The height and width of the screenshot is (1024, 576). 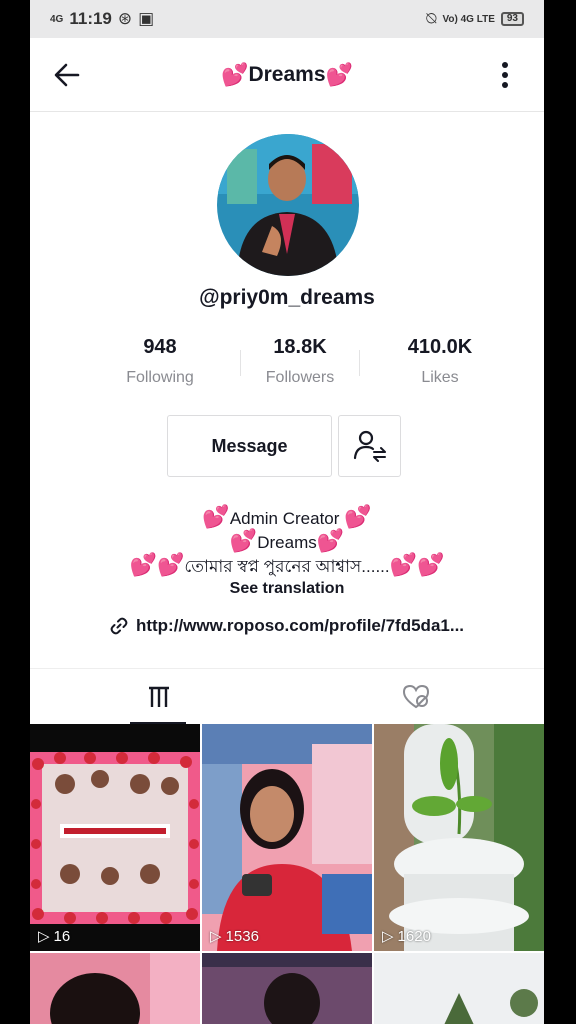 I want to click on following-toggle-button, so click(x=369, y=446).